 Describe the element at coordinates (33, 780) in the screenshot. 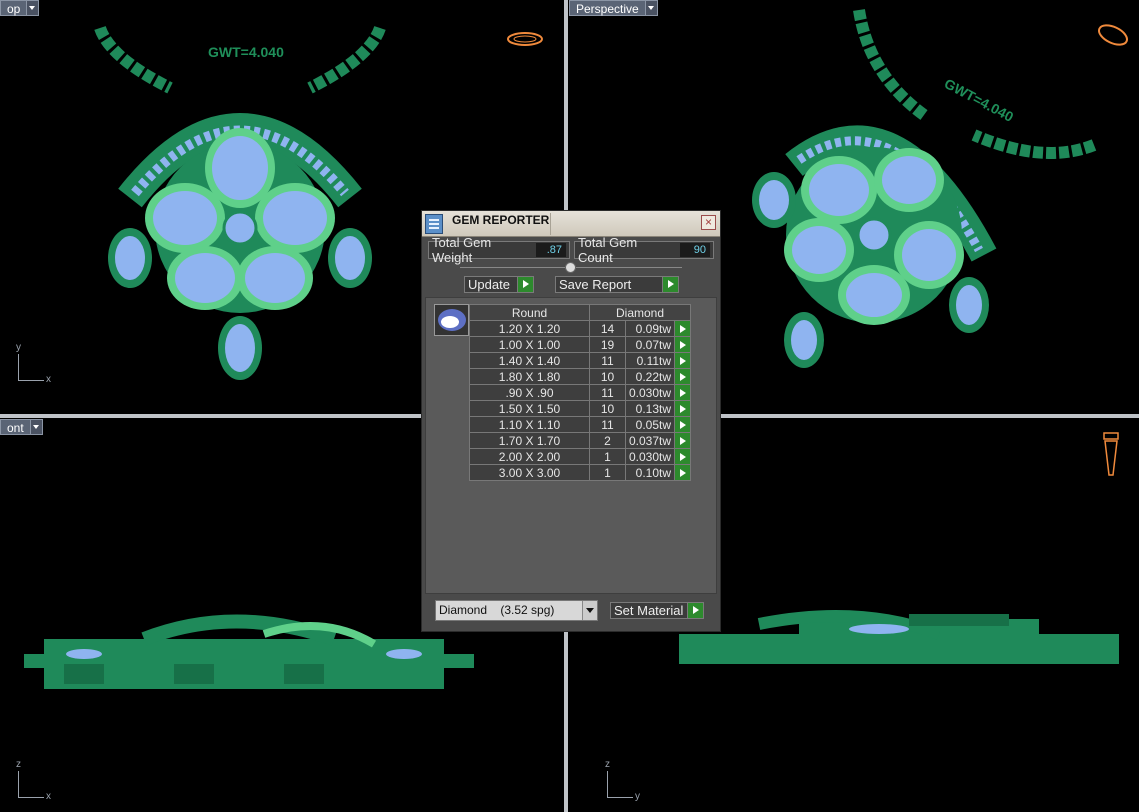

I see `axis-indicator: z x` at that location.